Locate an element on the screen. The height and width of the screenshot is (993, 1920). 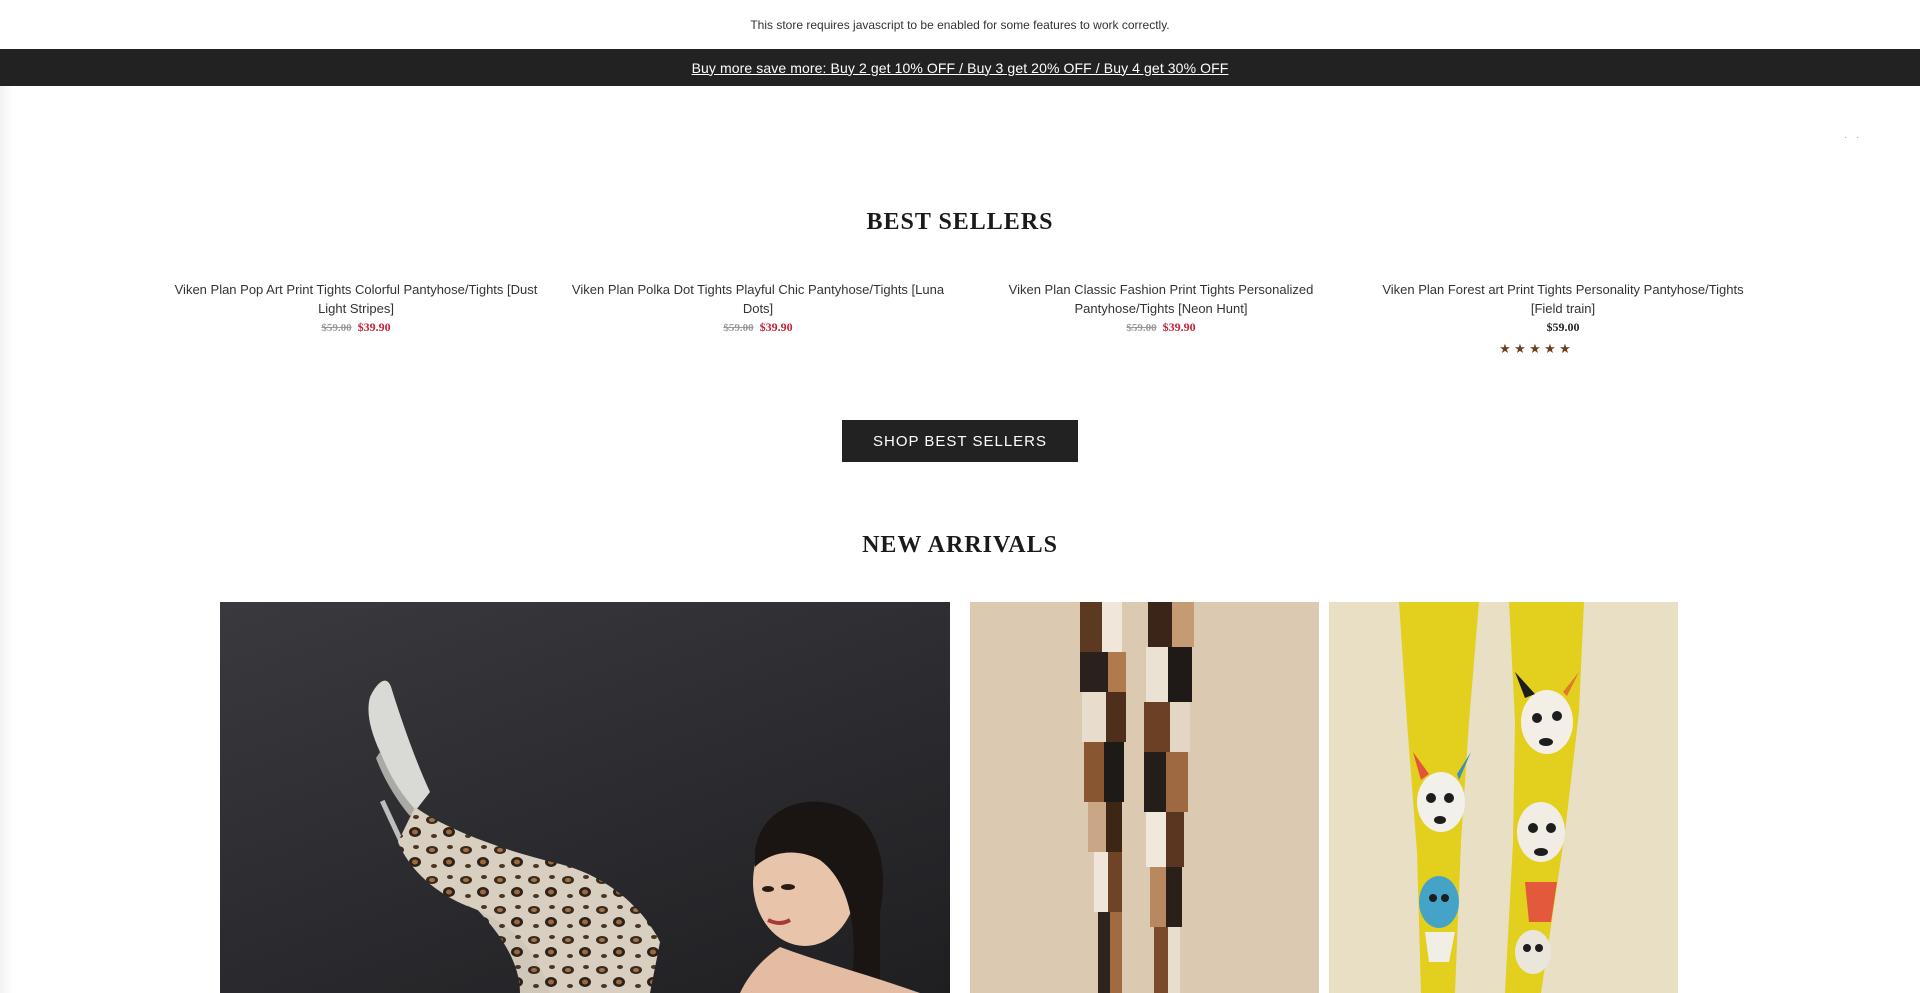
product-prices: $59.00 is located at coordinates (1563, 327).